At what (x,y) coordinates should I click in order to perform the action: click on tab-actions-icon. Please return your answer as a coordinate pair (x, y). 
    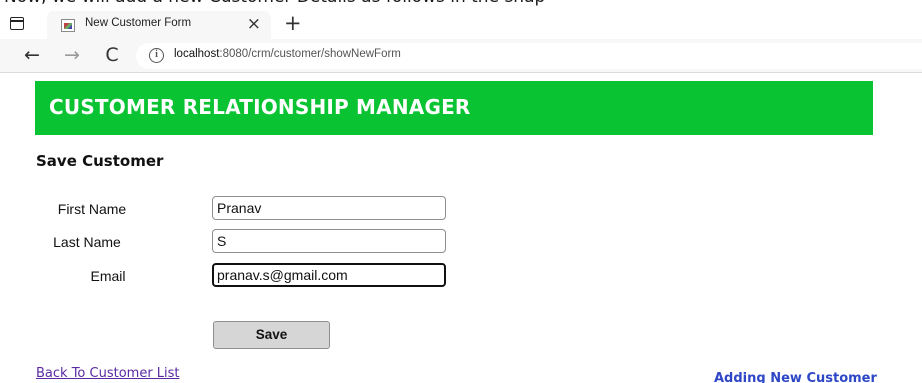
    Looking at the image, I should click on (17, 23).